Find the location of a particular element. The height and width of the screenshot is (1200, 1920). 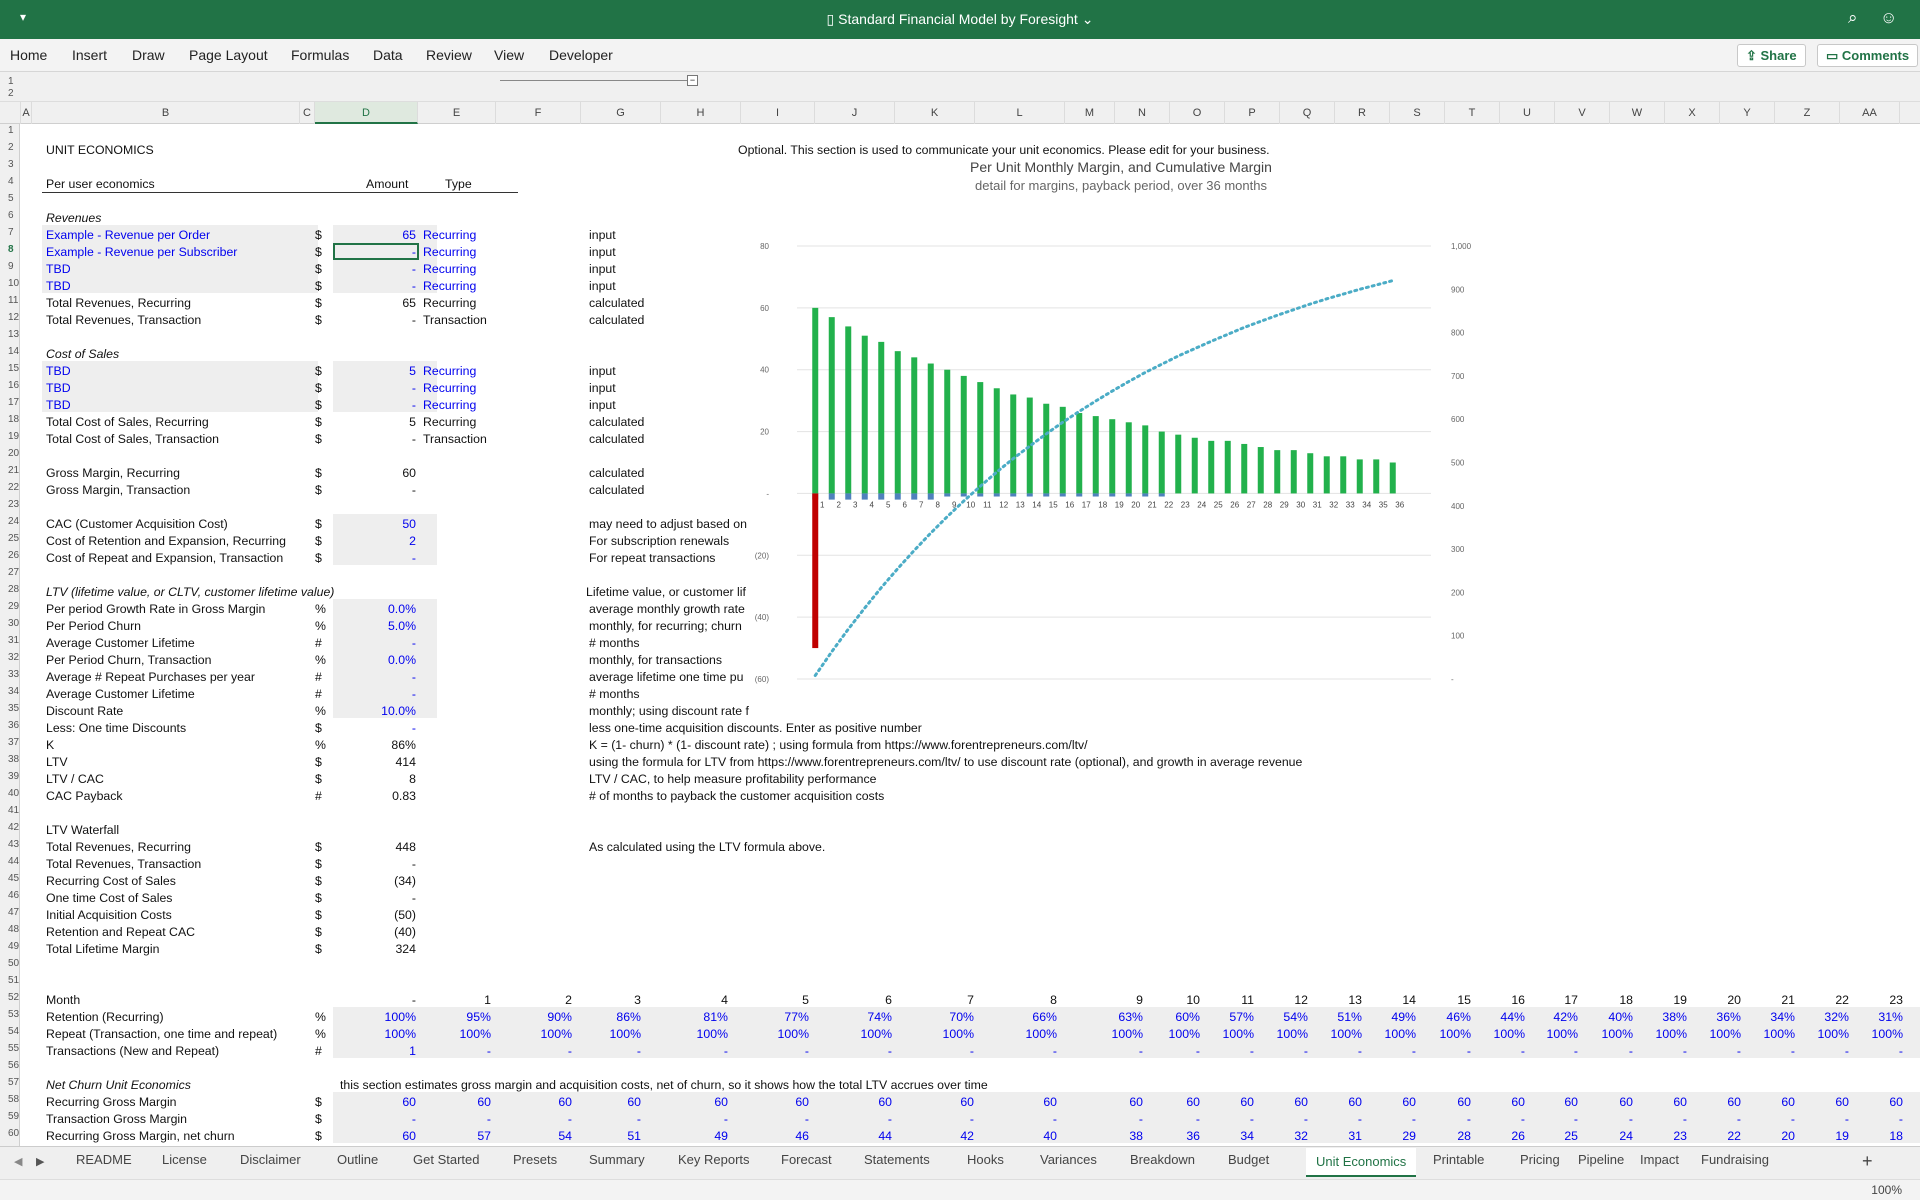

sheet-tab-outline: Outline is located at coordinates (357, 1159).